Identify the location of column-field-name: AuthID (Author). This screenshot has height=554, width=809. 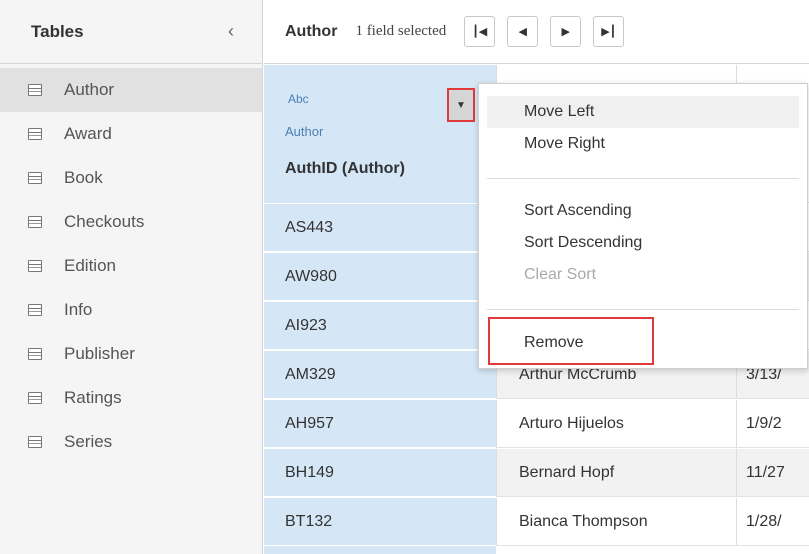
(345, 169).